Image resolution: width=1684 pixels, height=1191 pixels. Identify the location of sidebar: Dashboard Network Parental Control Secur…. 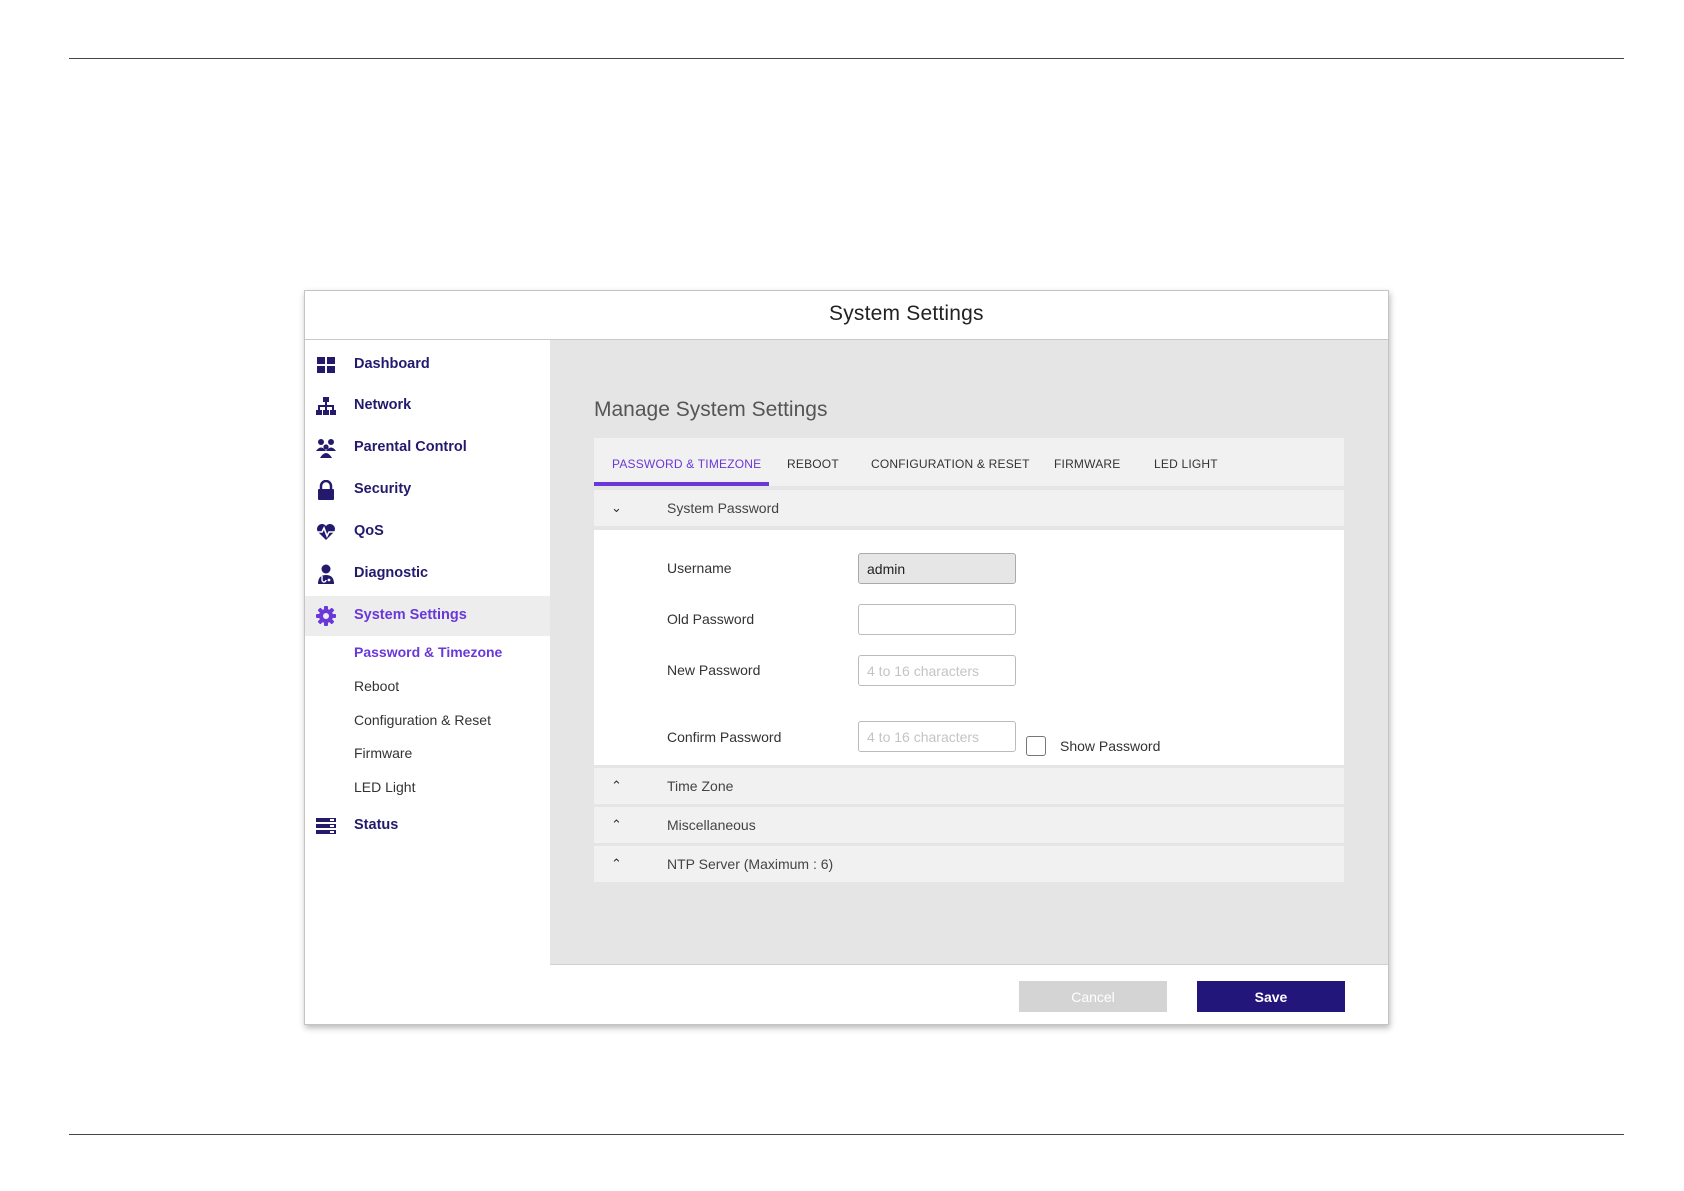
(427, 682).